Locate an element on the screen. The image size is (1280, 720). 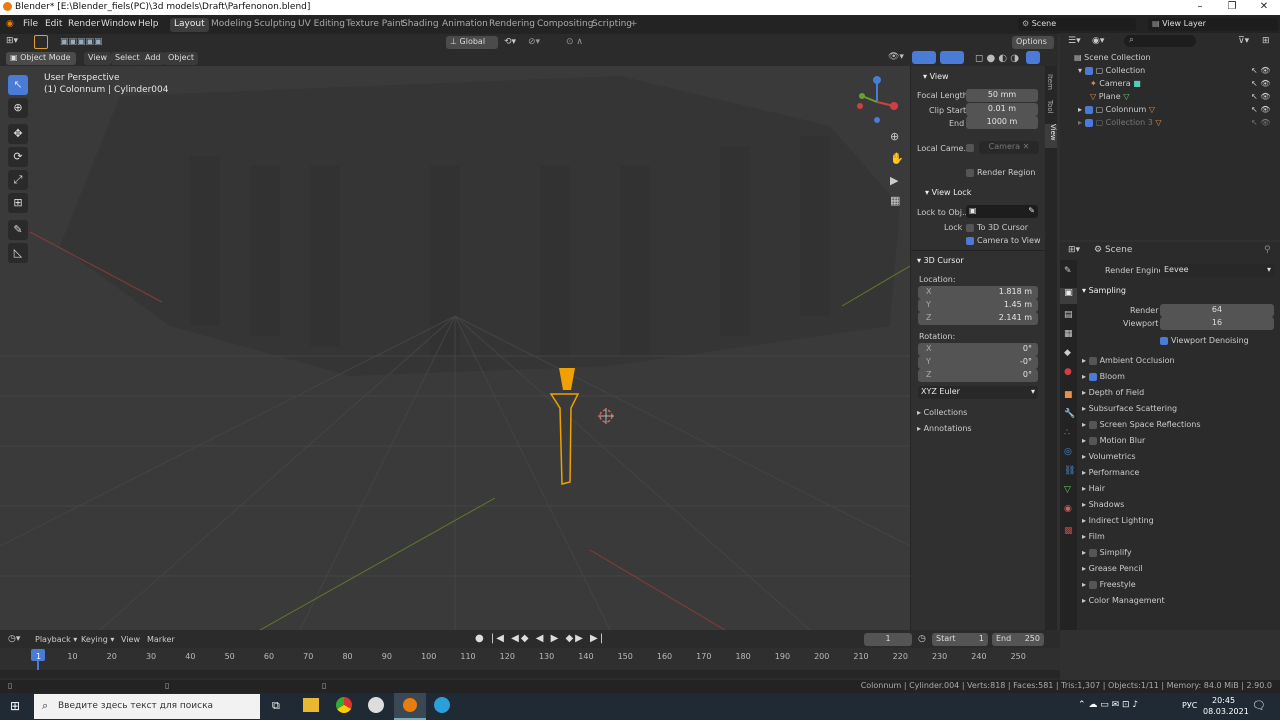
ortho-grid-icon: ▦ is located at coordinates (895, 200).